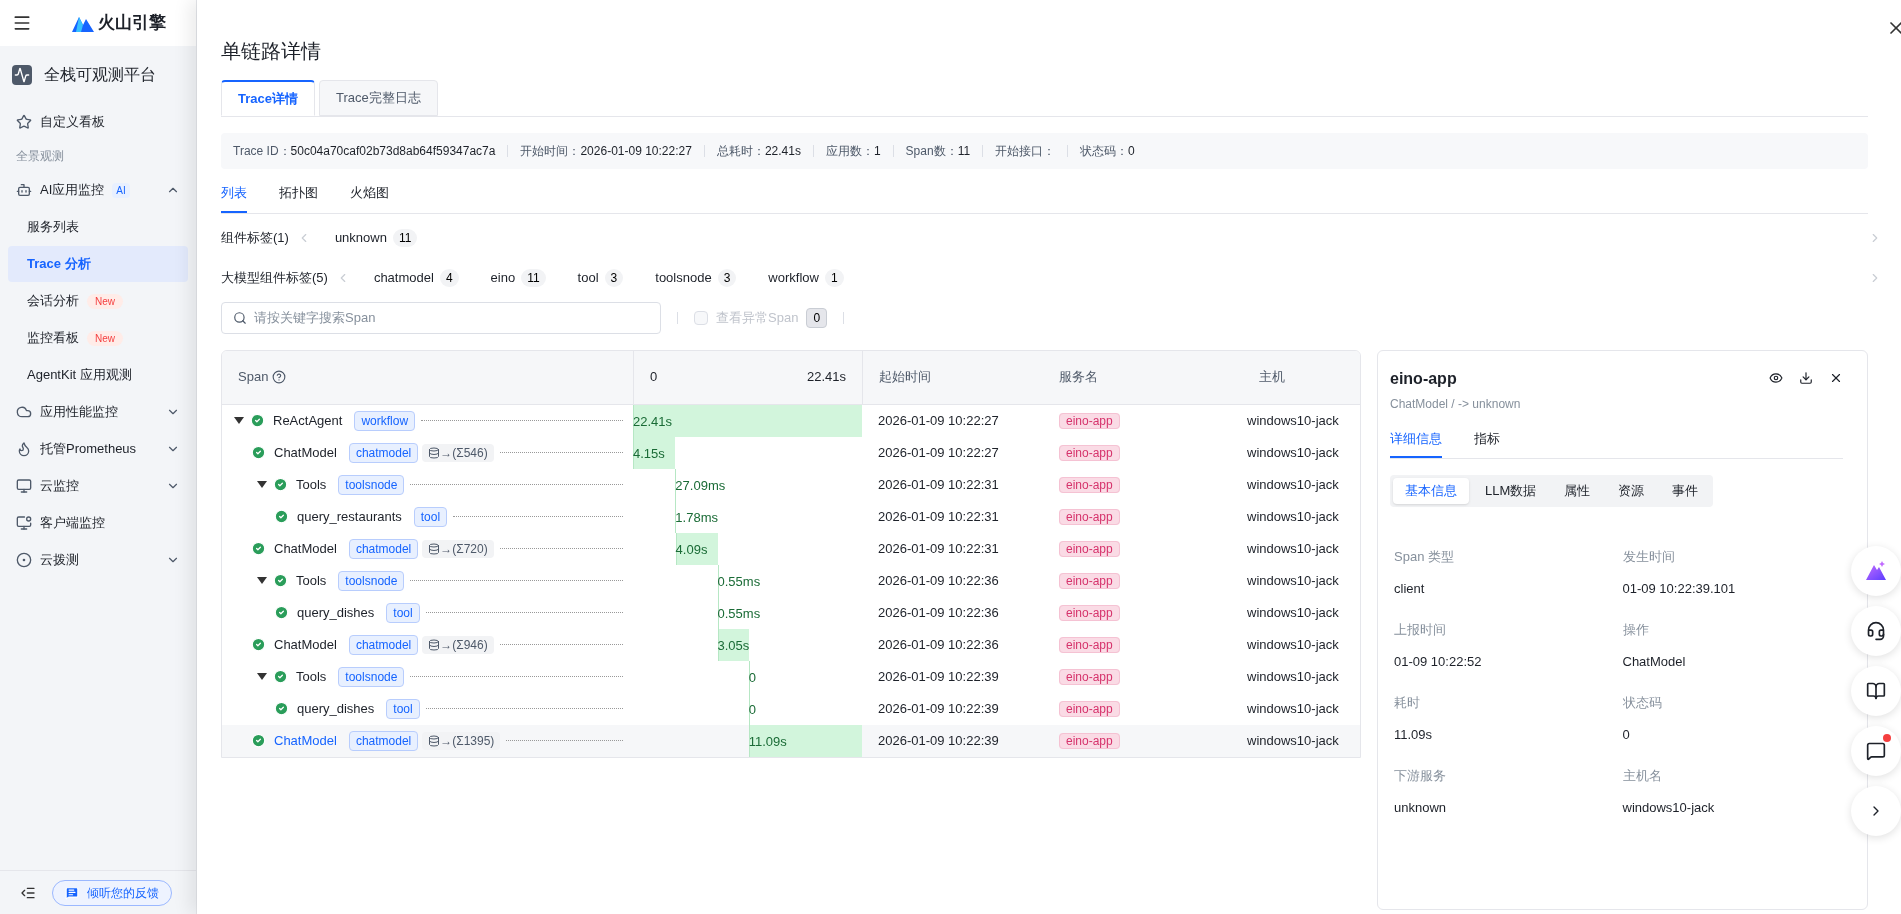 This screenshot has width=1901, height=914. I want to click on field-value: ChatModel, so click(1654, 661).